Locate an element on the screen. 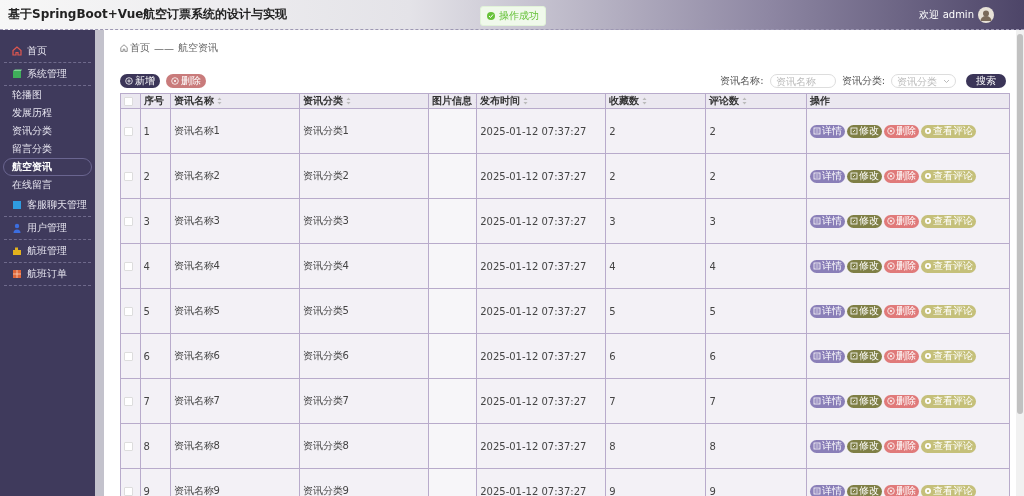  column-header: 评论数 is located at coordinates (724, 101).